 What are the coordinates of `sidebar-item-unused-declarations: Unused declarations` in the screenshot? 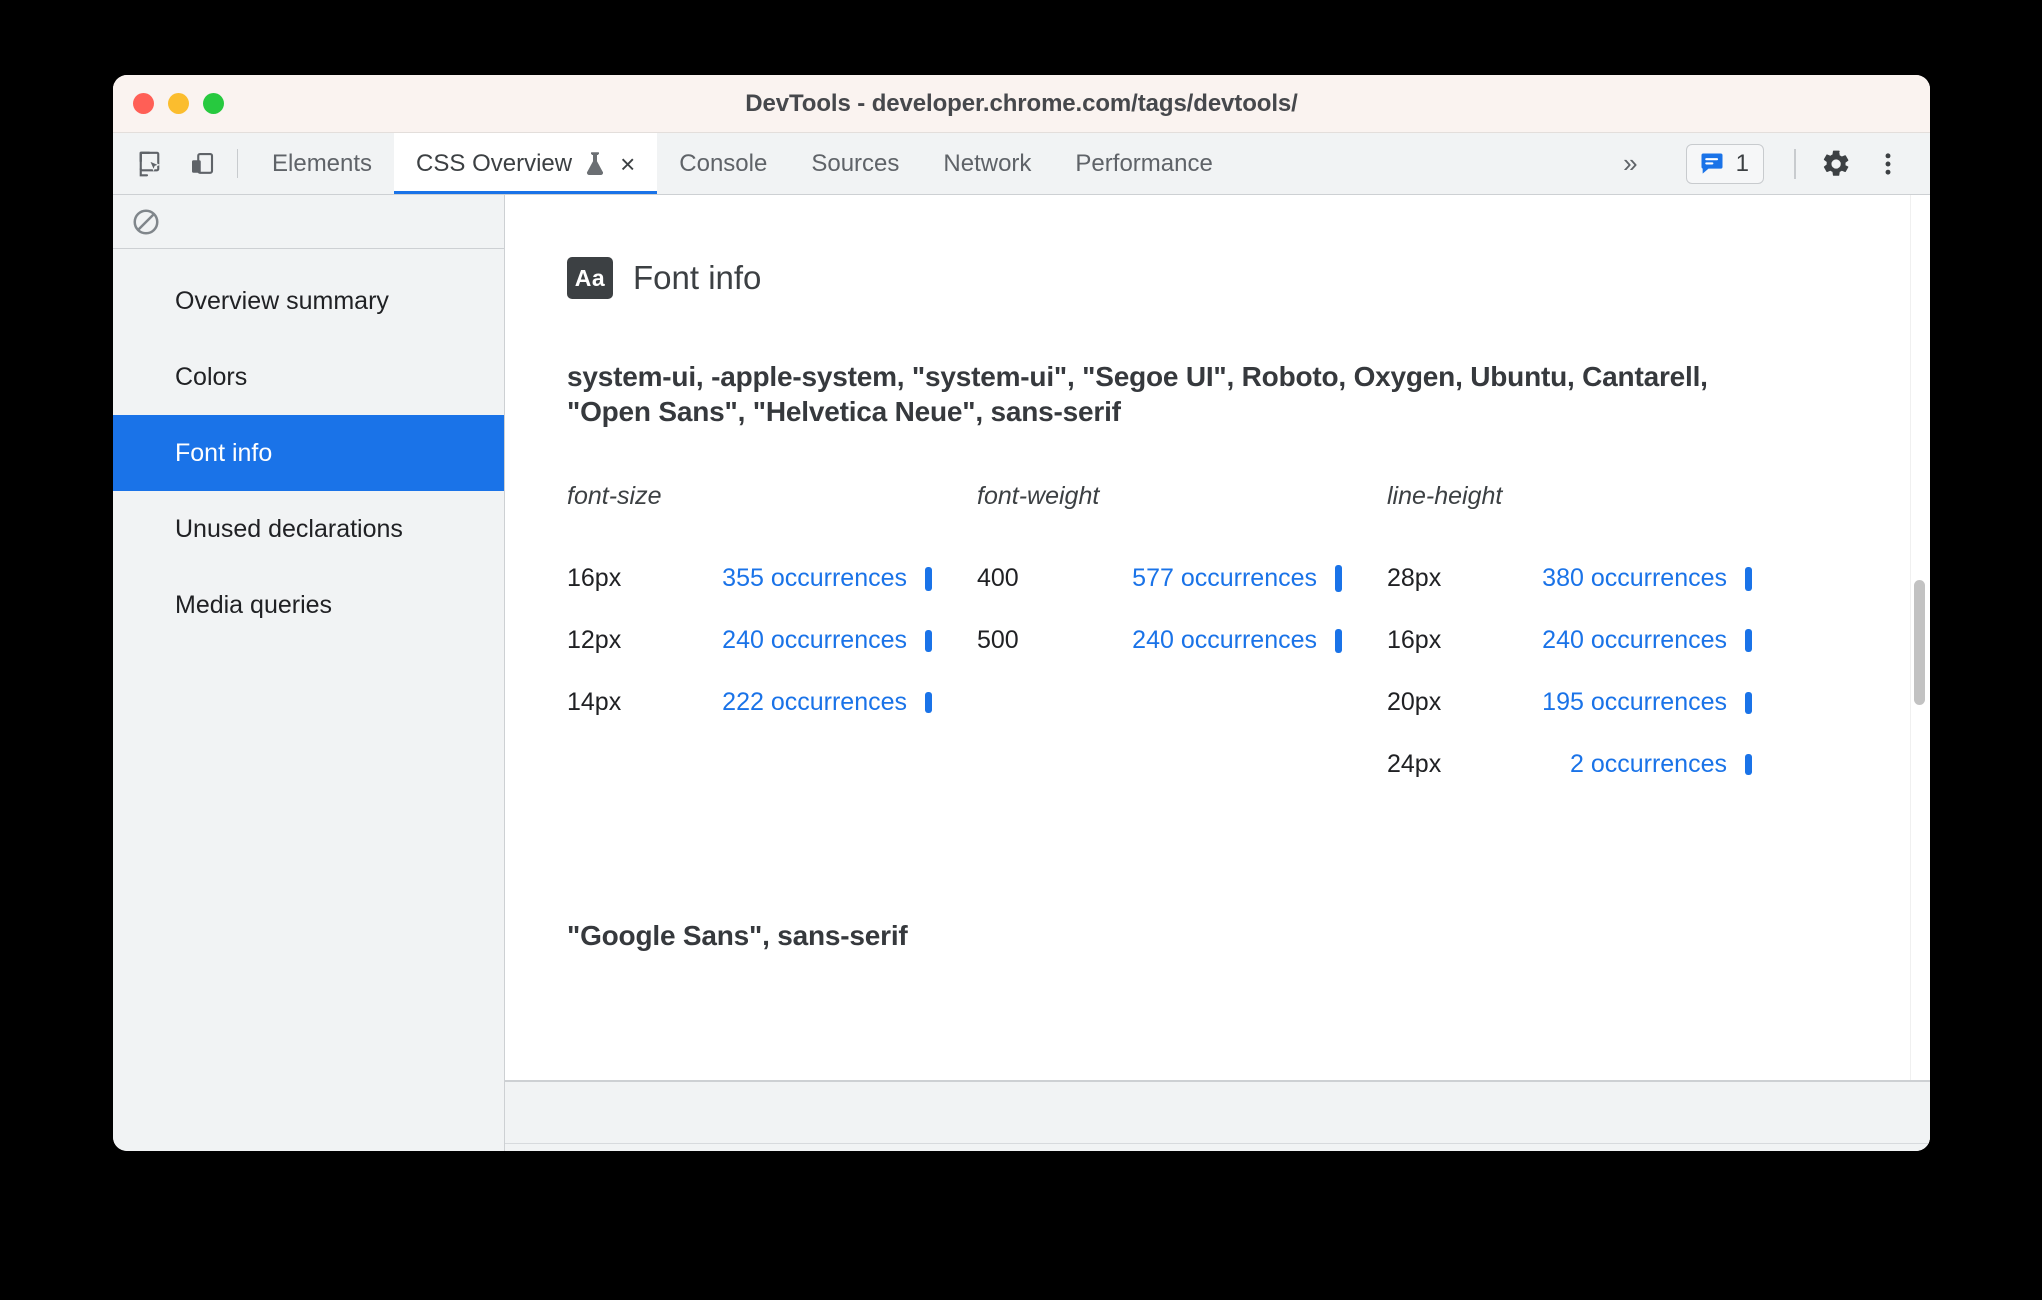 It's located at (308, 529).